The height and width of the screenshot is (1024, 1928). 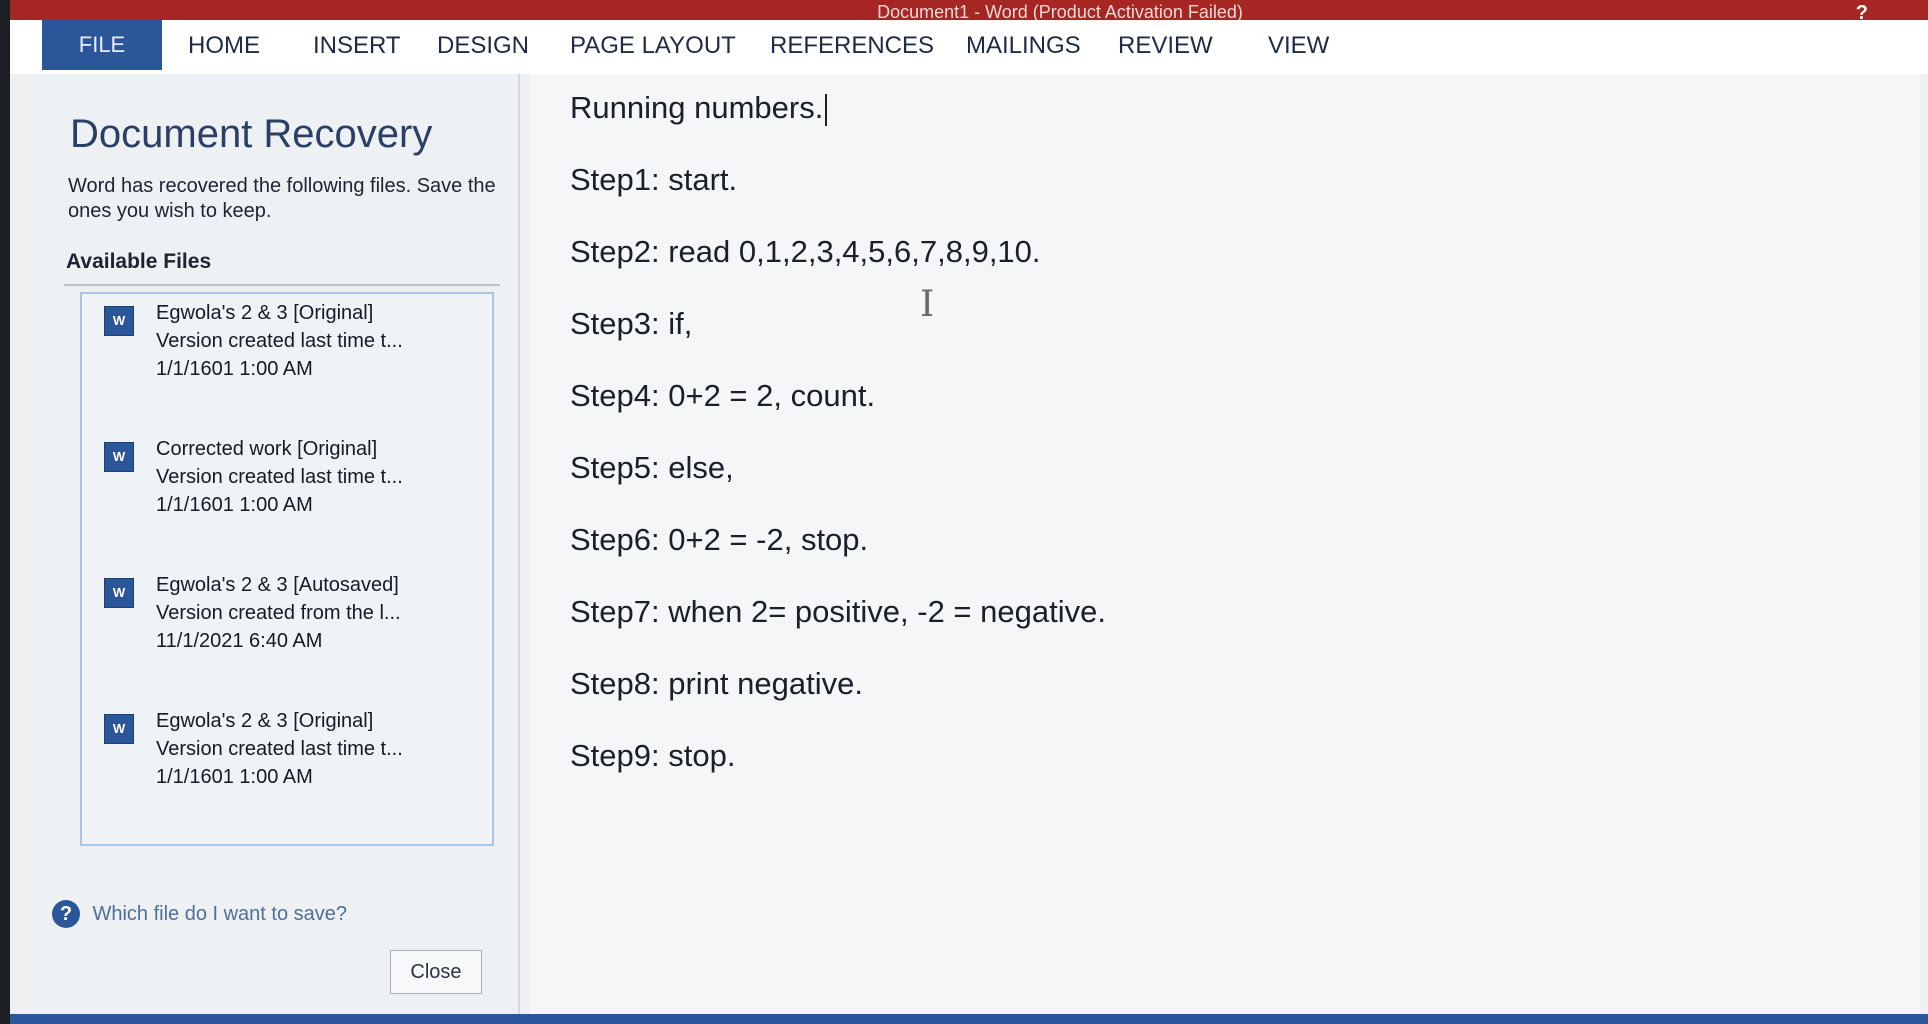 I want to click on tab-mailings: MAILINGS, so click(x=1023, y=46).